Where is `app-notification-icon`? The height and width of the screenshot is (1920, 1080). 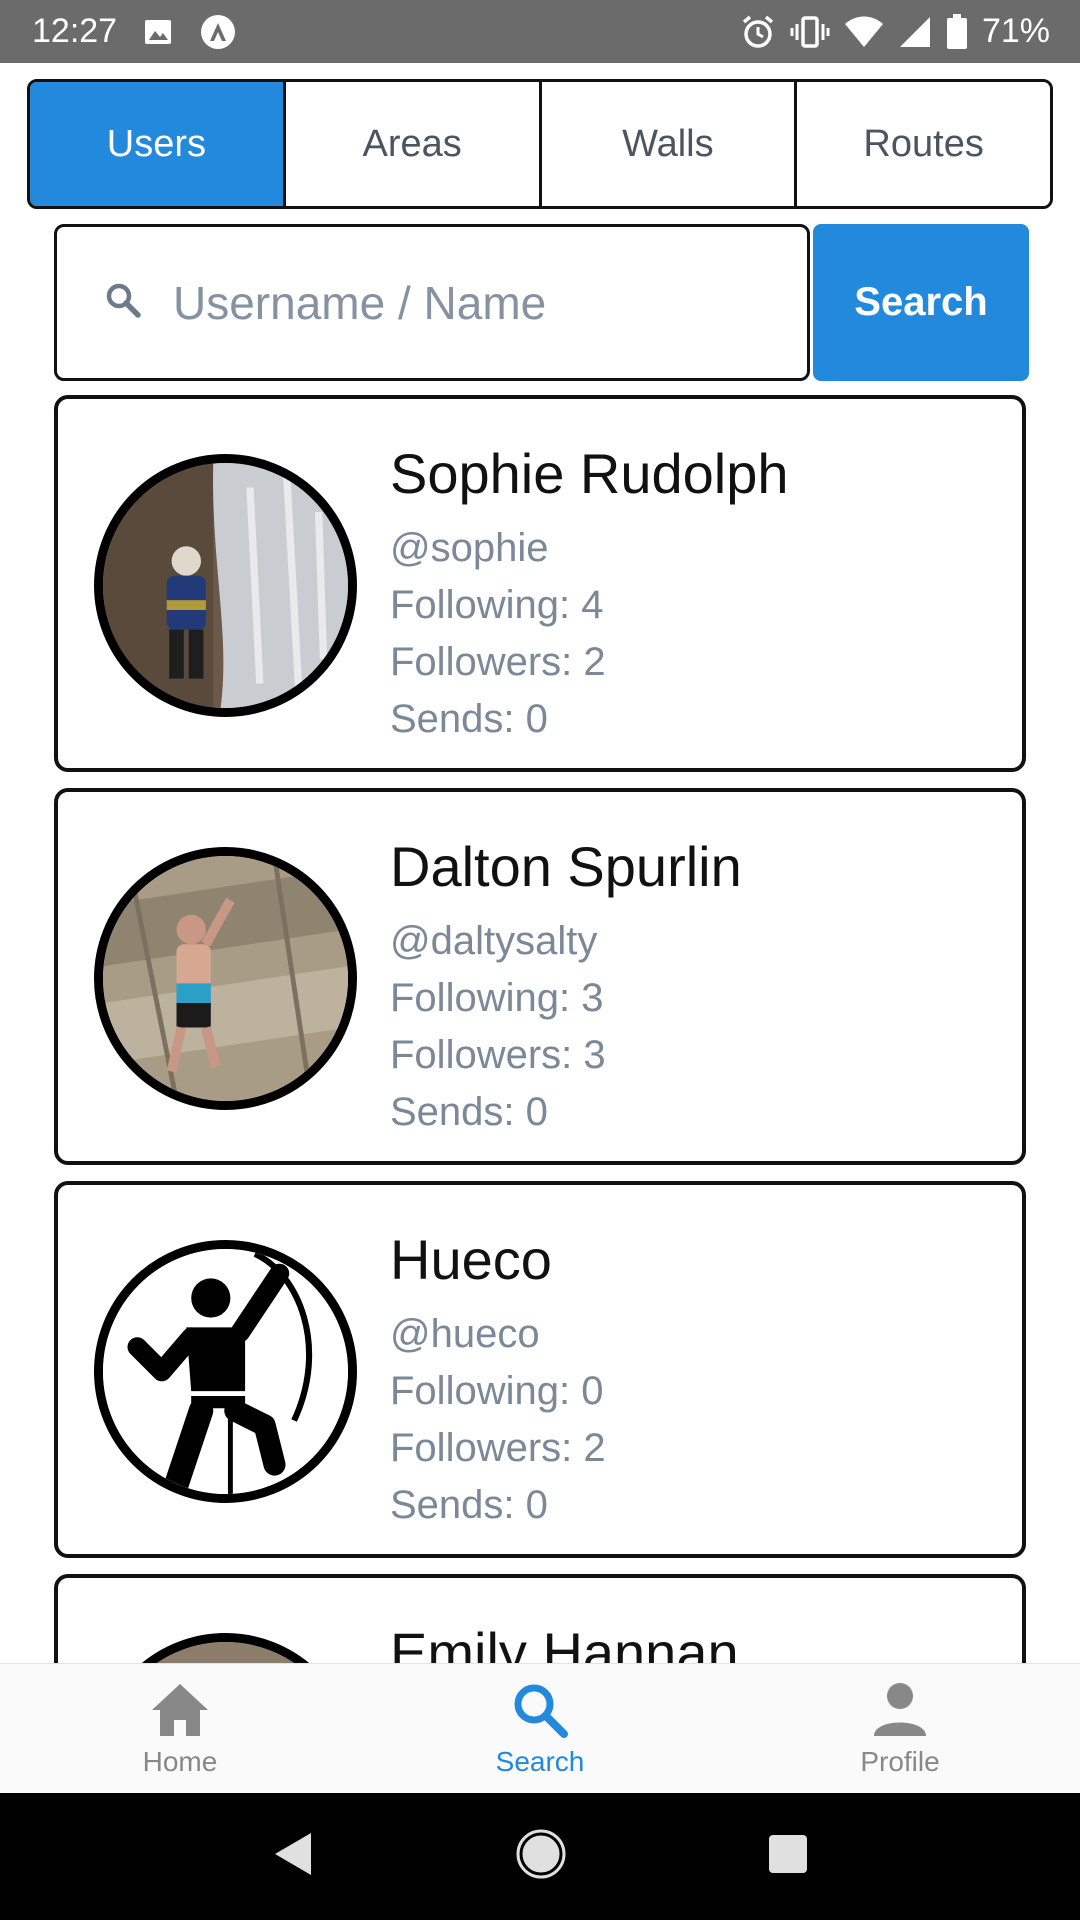
app-notification-icon is located at coordinates (218, 32).